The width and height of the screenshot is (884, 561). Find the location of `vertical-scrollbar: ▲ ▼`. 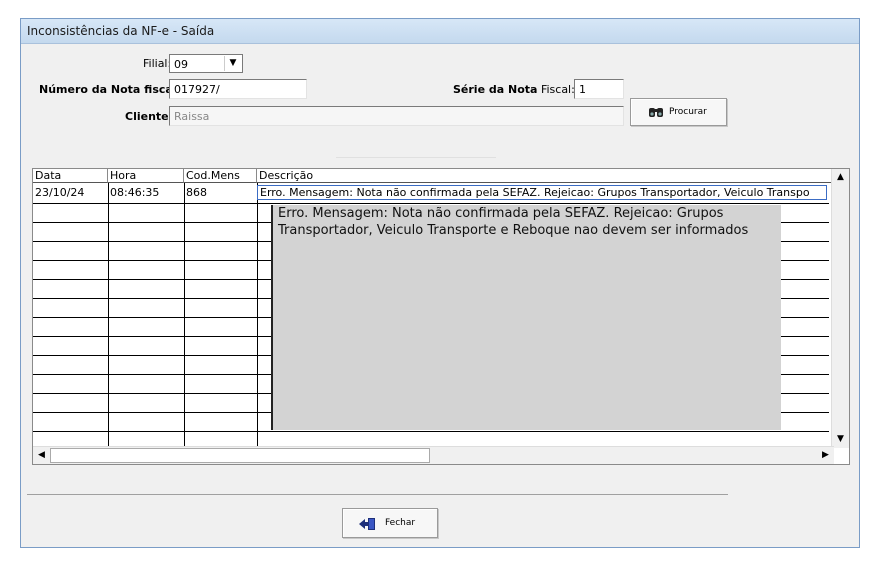

vertical-scrollbar: ▲ ▼ is located at coordinates (840, 308).